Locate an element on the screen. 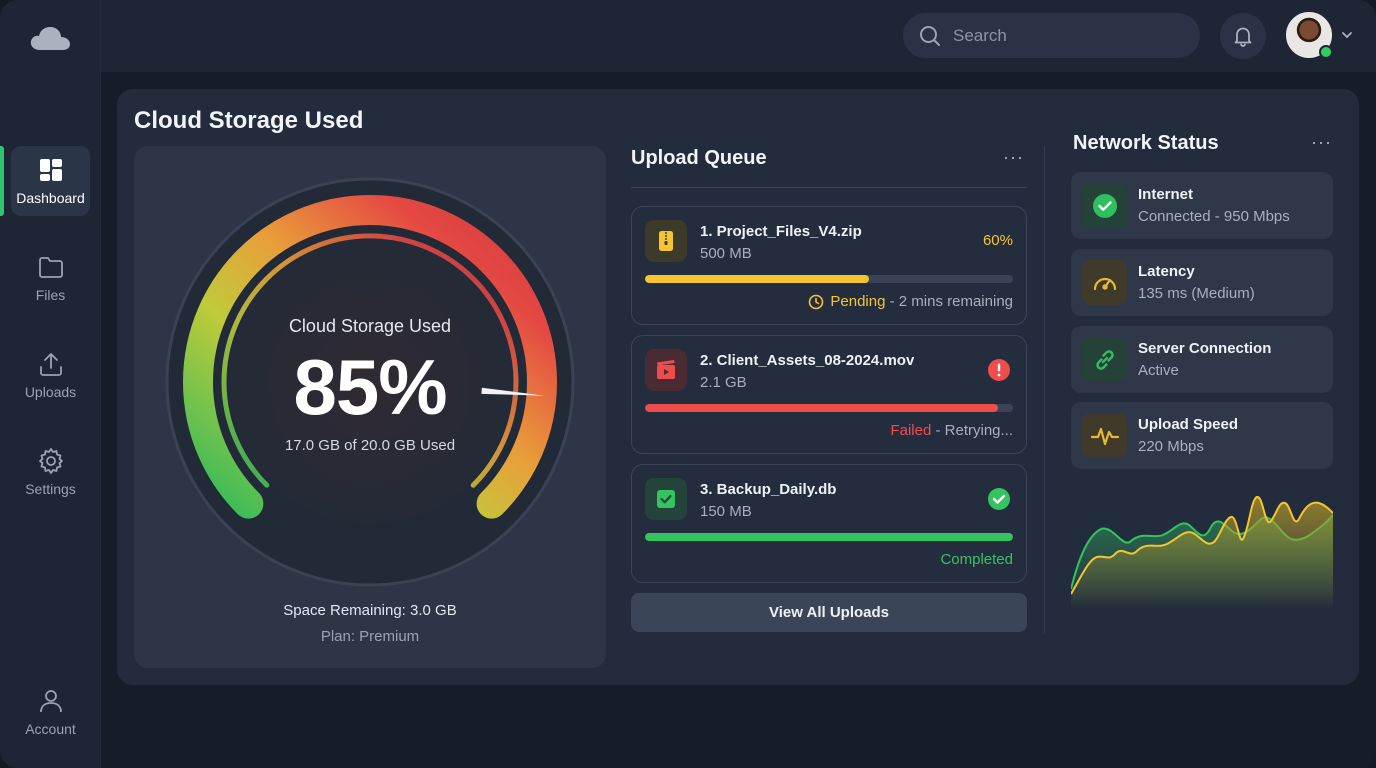  upload-file-name: 2. Client_Assets_08-2024.mov is located at coordinates (807, 360).